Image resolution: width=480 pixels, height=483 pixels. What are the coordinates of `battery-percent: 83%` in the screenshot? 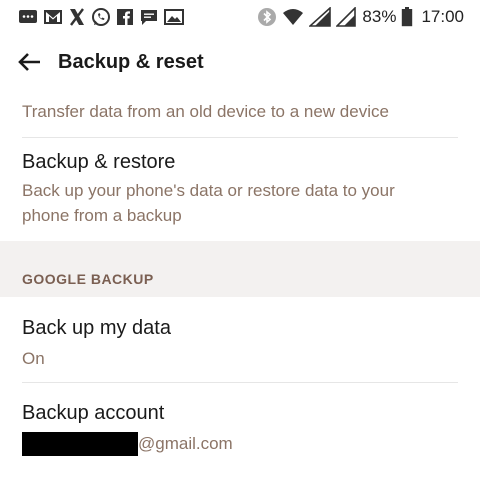 It's located at (379, 16).